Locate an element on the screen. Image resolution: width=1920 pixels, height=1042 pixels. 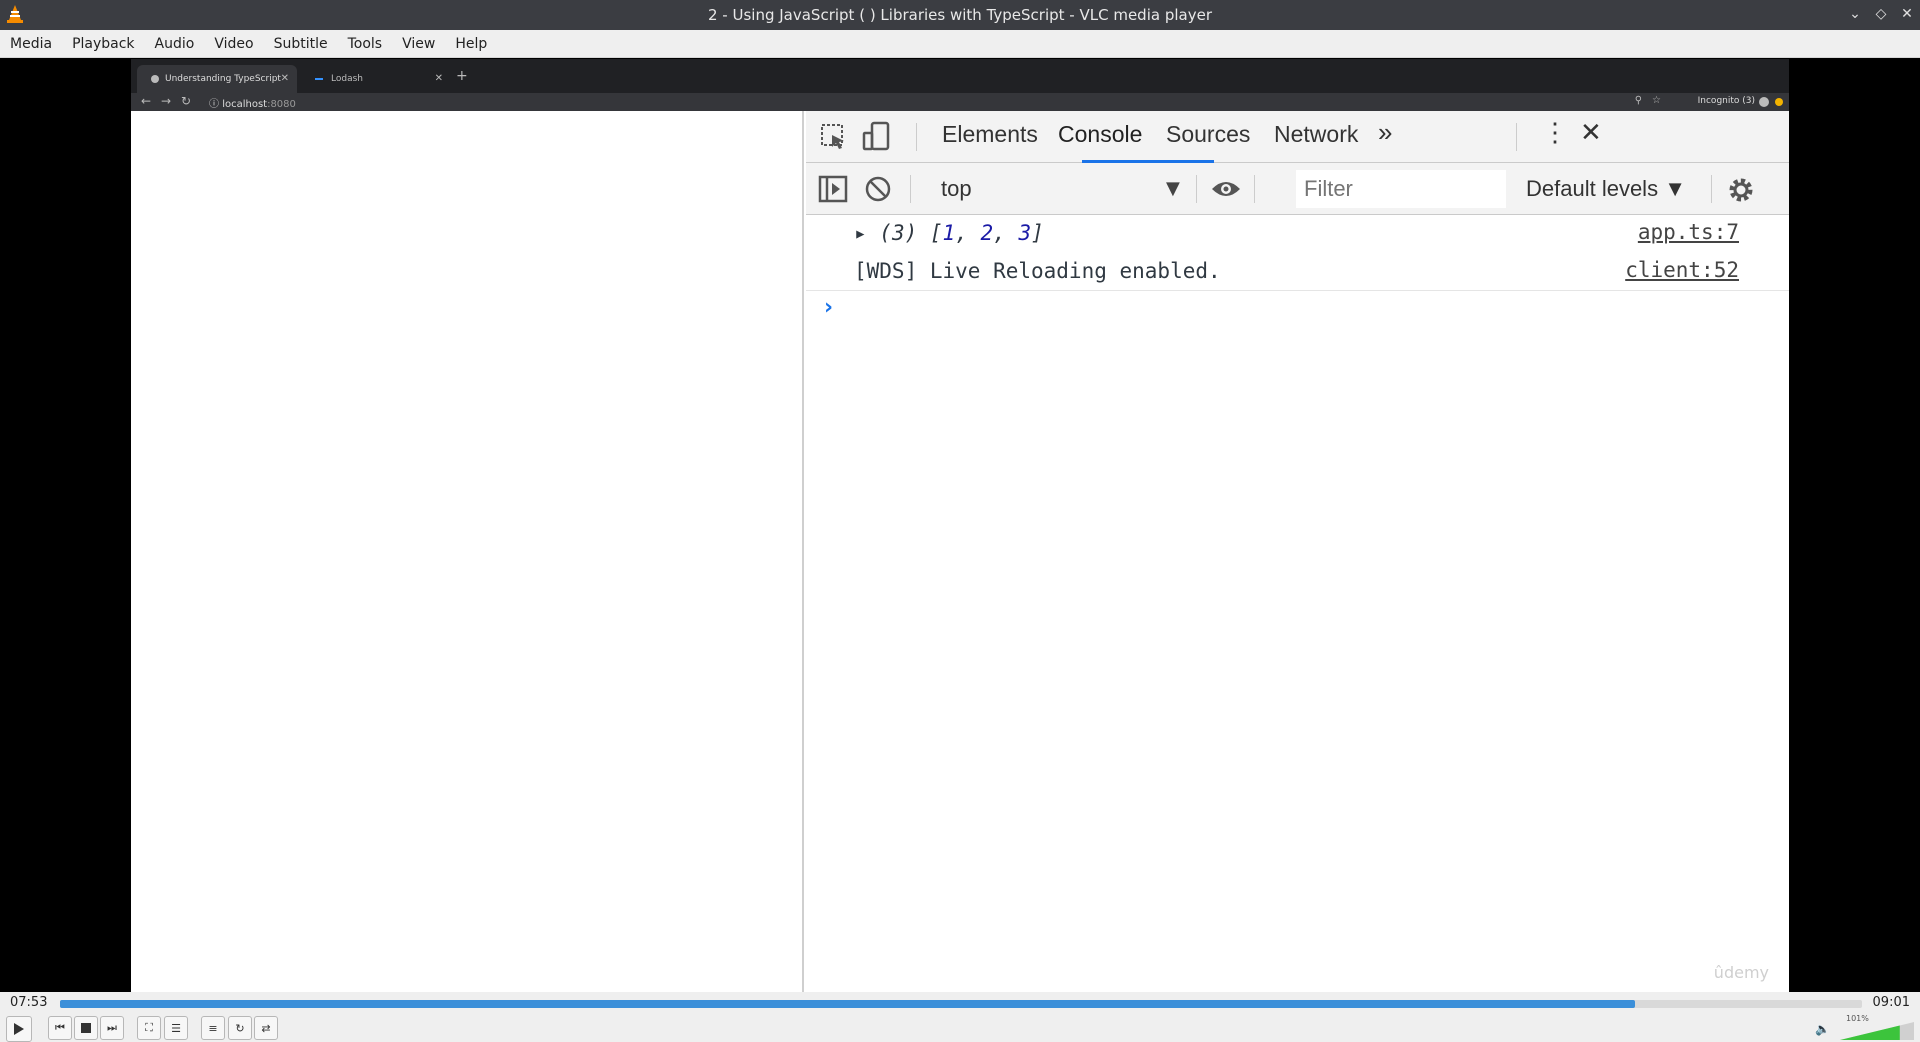
menu-tools: Tools is located at coordinates (365, 44).